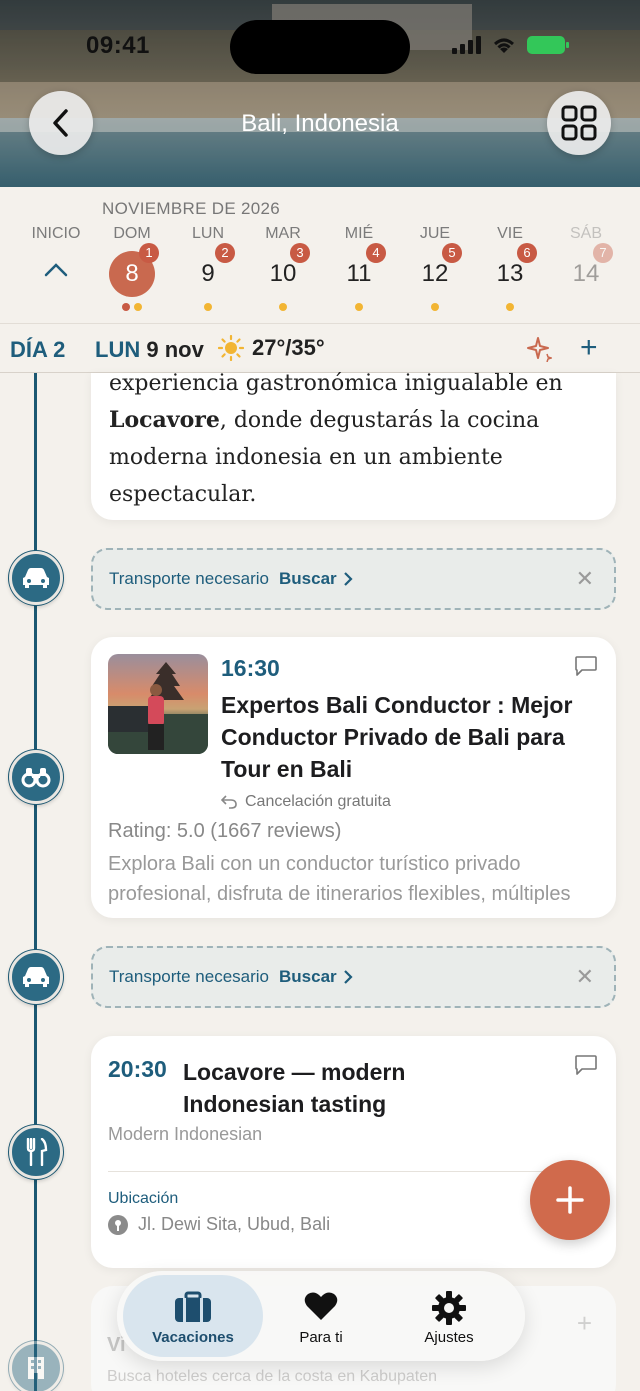  I want to click on day-date: LUN 9 nov, so click(149, 349).